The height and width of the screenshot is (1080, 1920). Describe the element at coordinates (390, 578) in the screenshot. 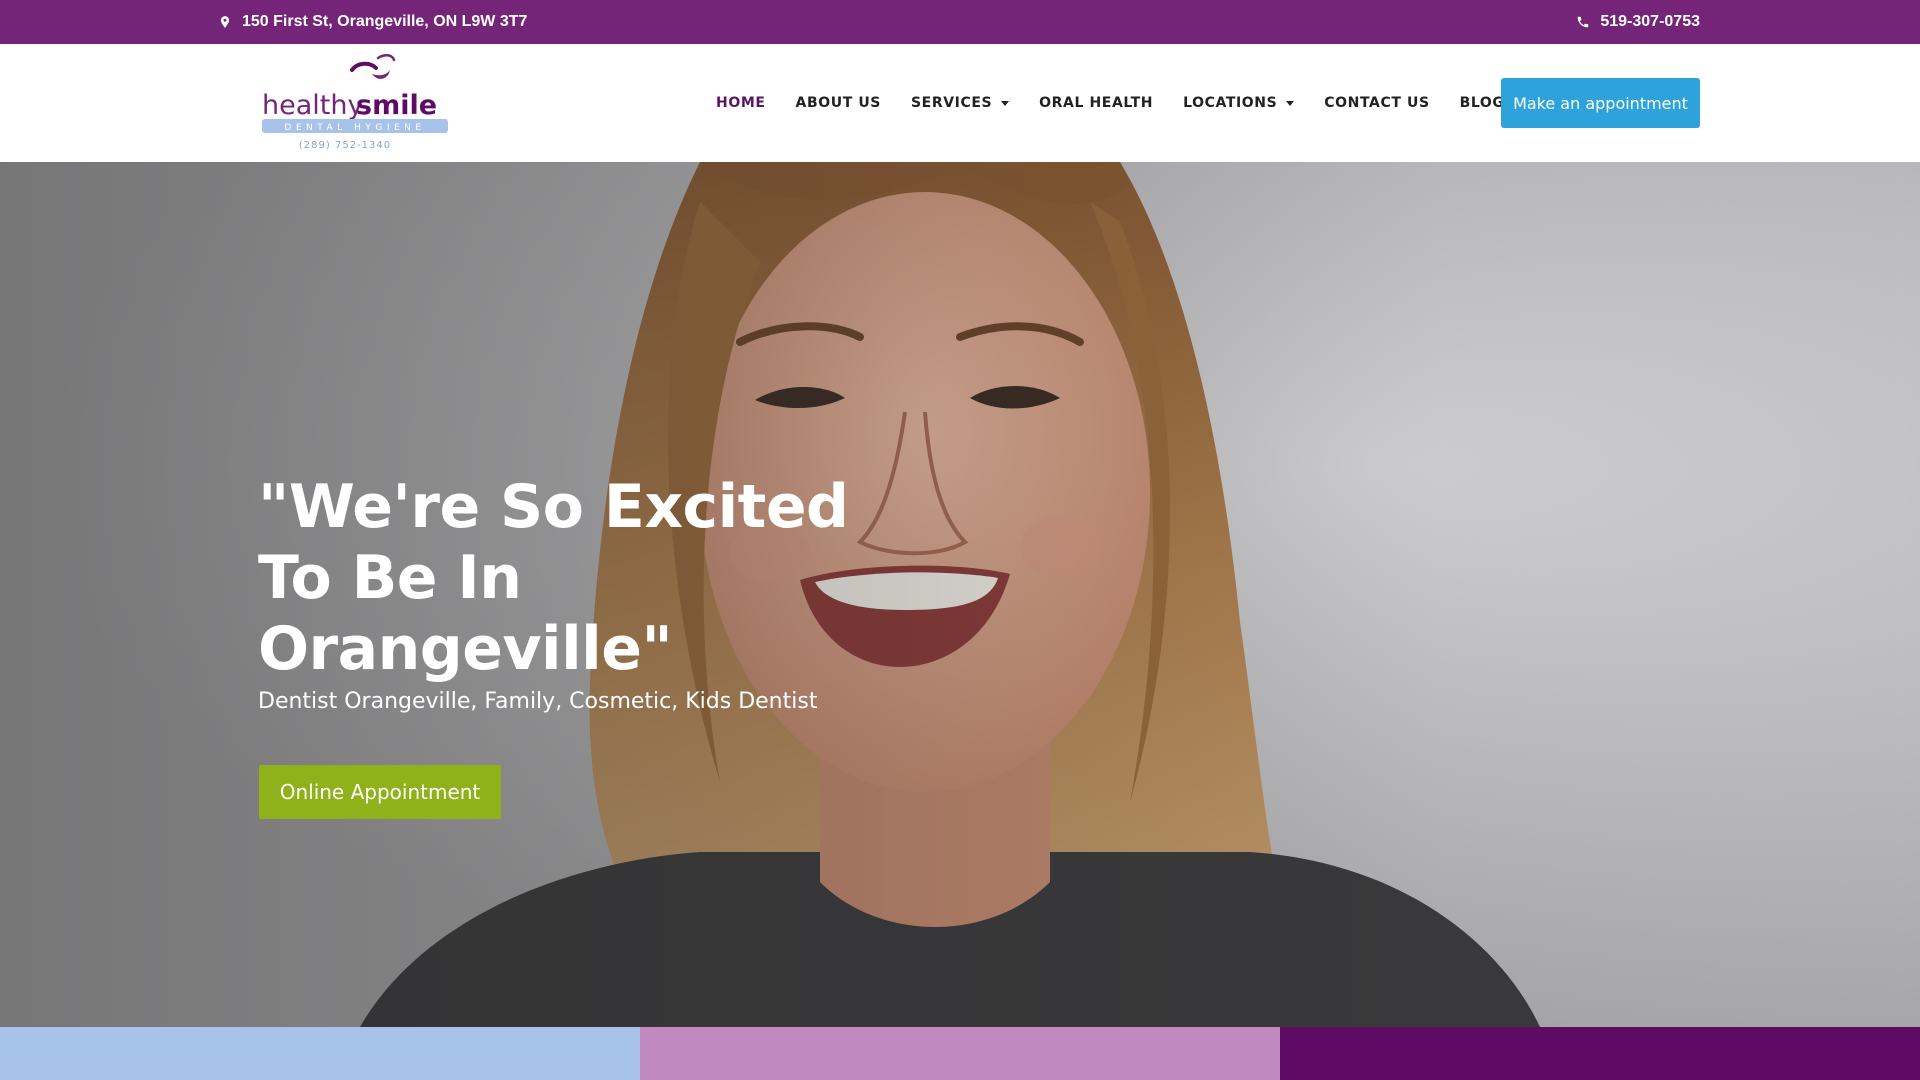

I see `hero-title-line-2: To Be In` at that location.